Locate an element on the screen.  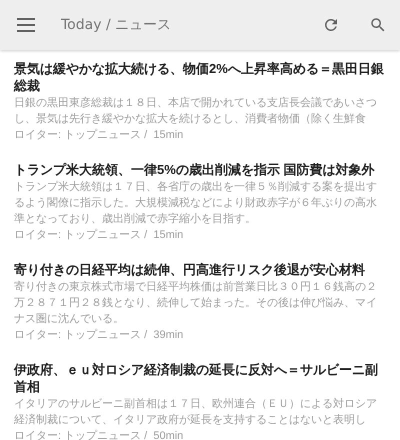
article-headline: 伊政府、ｅｕ対ロシア経済制裁の延長に反対へ＝サルビーニ副首相 is located at coordinates (200, 378).